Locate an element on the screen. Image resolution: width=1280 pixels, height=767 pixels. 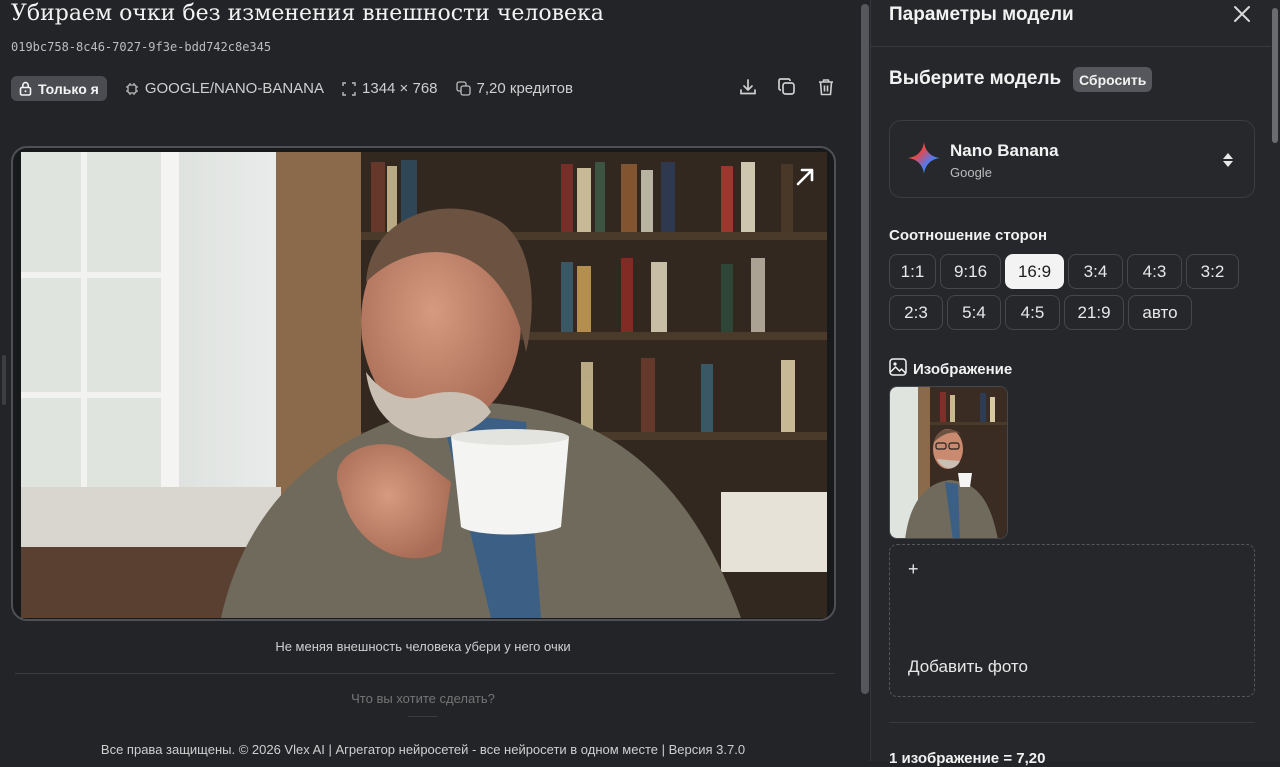
divider is located at coordinates (425, 673).